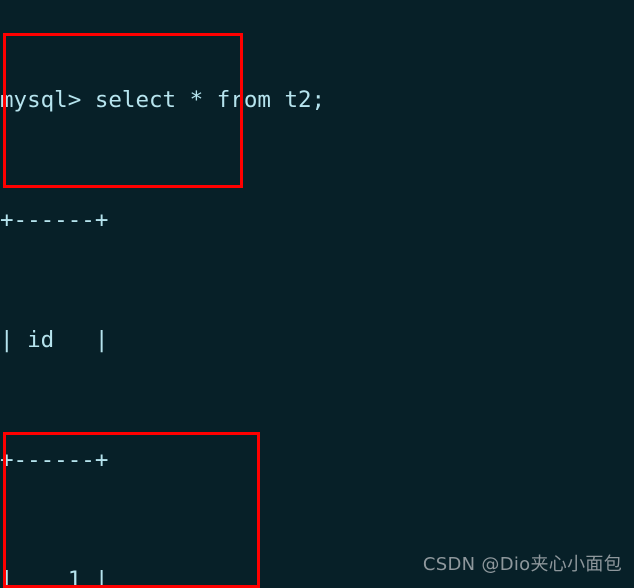 The image size is (634, 588). Describe the element at coordinates (54, 460) in the screenshot. I see `terminal-line-4: +------+` at that location.